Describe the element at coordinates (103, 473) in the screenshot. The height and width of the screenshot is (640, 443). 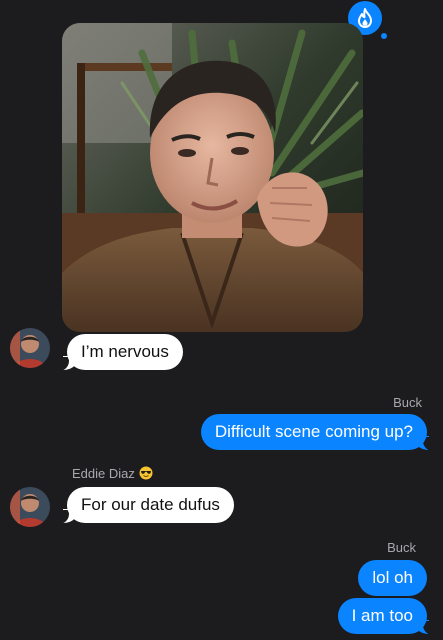
I see `sender-name: Eddie Diaz` at that location.